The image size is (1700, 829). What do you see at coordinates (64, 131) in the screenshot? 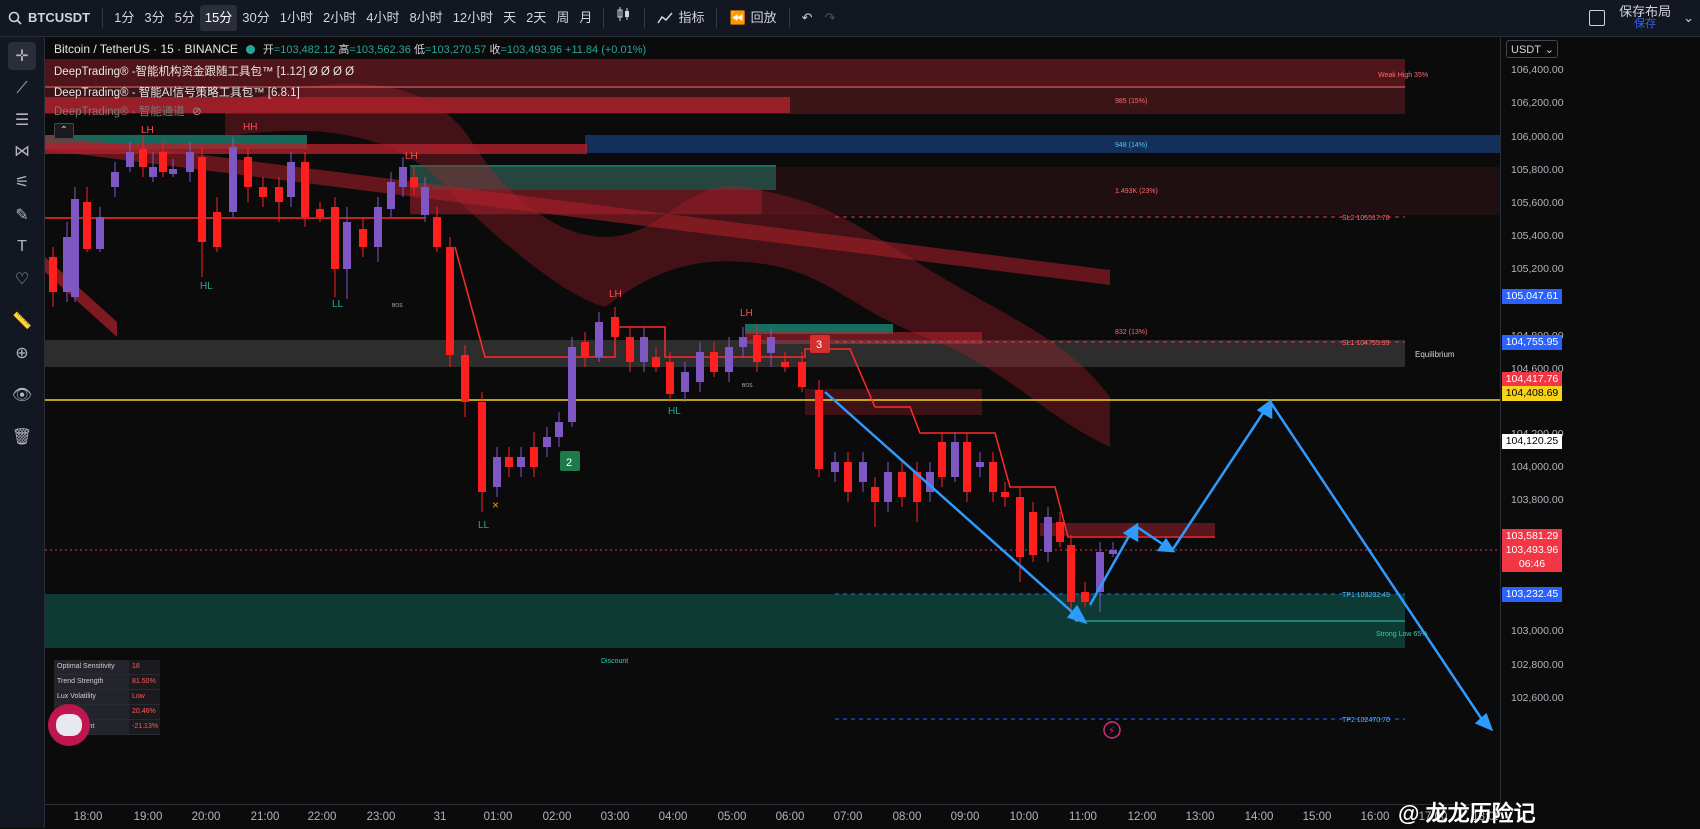
I see `collapse-legend-button: ⌃` at bounding box center [64, 131].